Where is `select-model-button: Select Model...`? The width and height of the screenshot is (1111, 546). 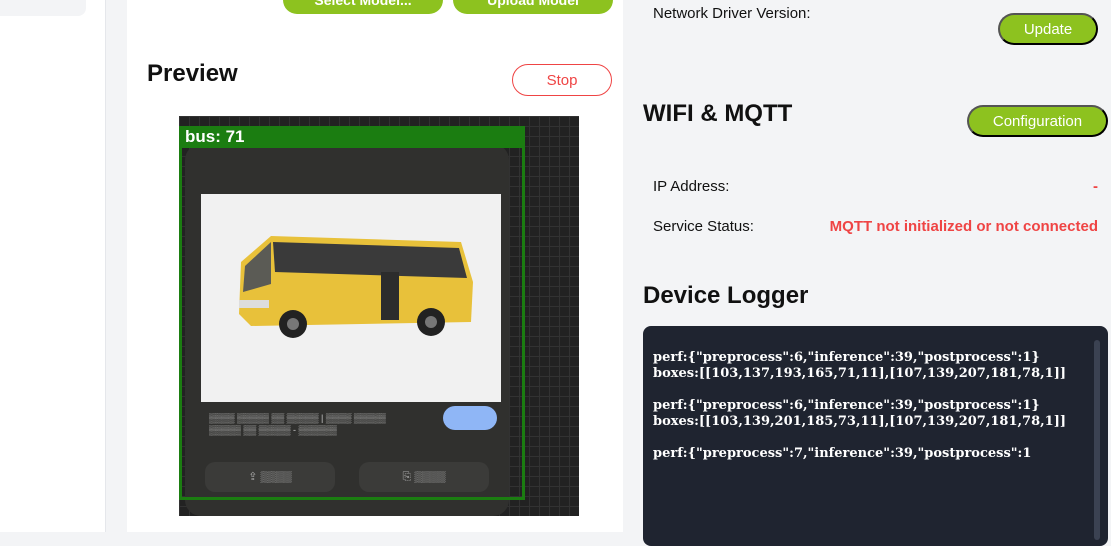
select-model-button: Select Model... is located at coordinates (363, 7).